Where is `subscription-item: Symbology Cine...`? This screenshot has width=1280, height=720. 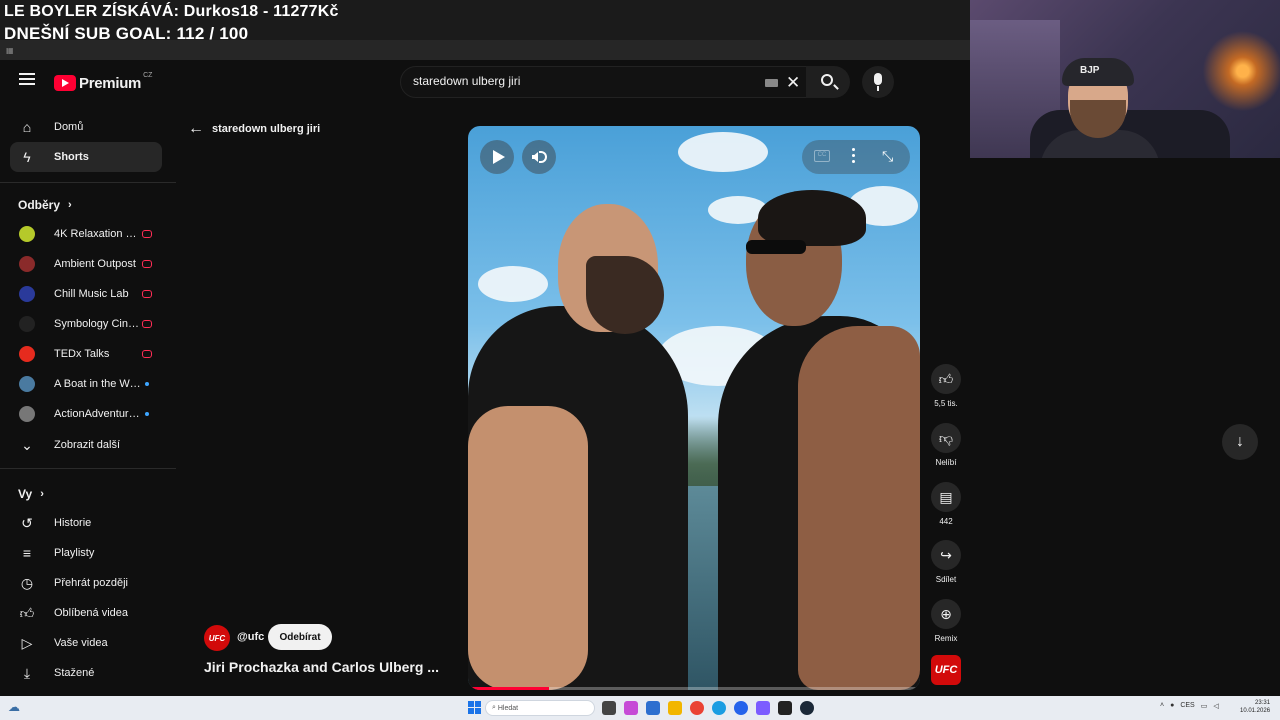
subscription-item: Symbology Cine... is located at coordinates (86, 324).